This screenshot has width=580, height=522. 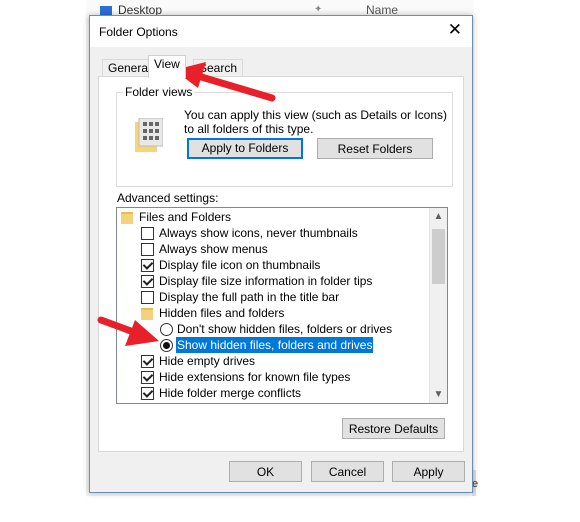 What do you see at coordinates (455, 30) in the screenshot?
I see `close-button: ✕` at bounding box center [455, 30].